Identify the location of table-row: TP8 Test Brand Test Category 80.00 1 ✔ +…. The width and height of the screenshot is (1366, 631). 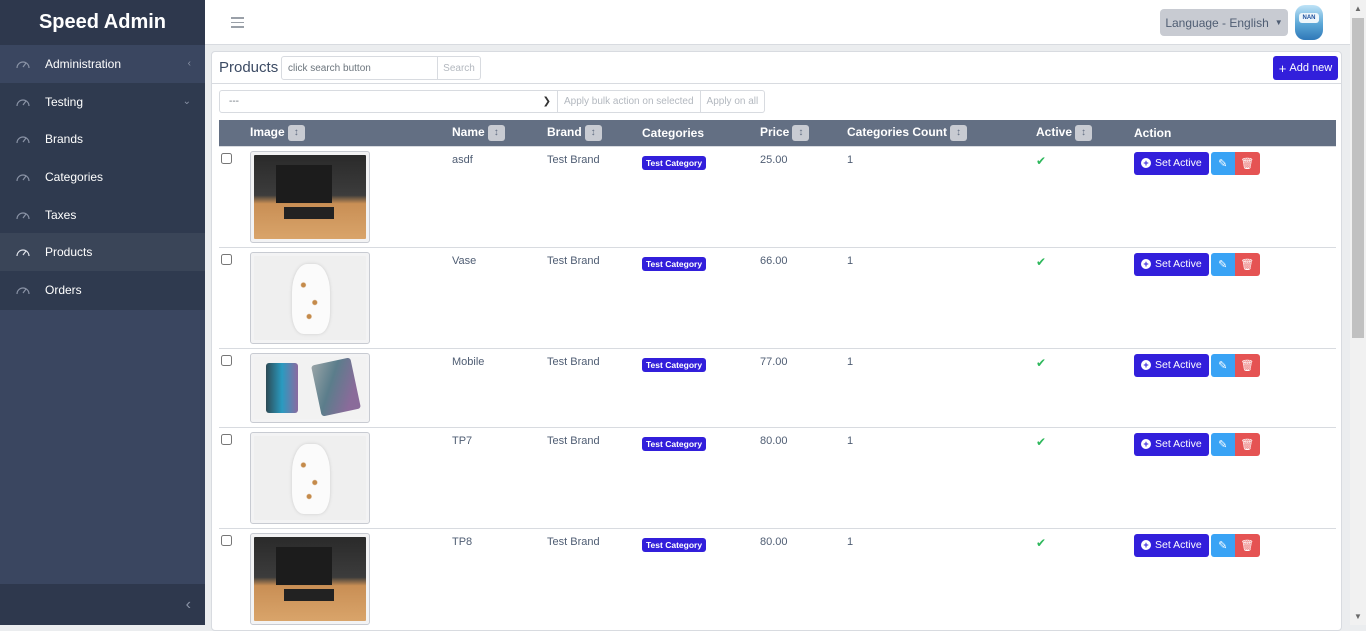
(777, 578).